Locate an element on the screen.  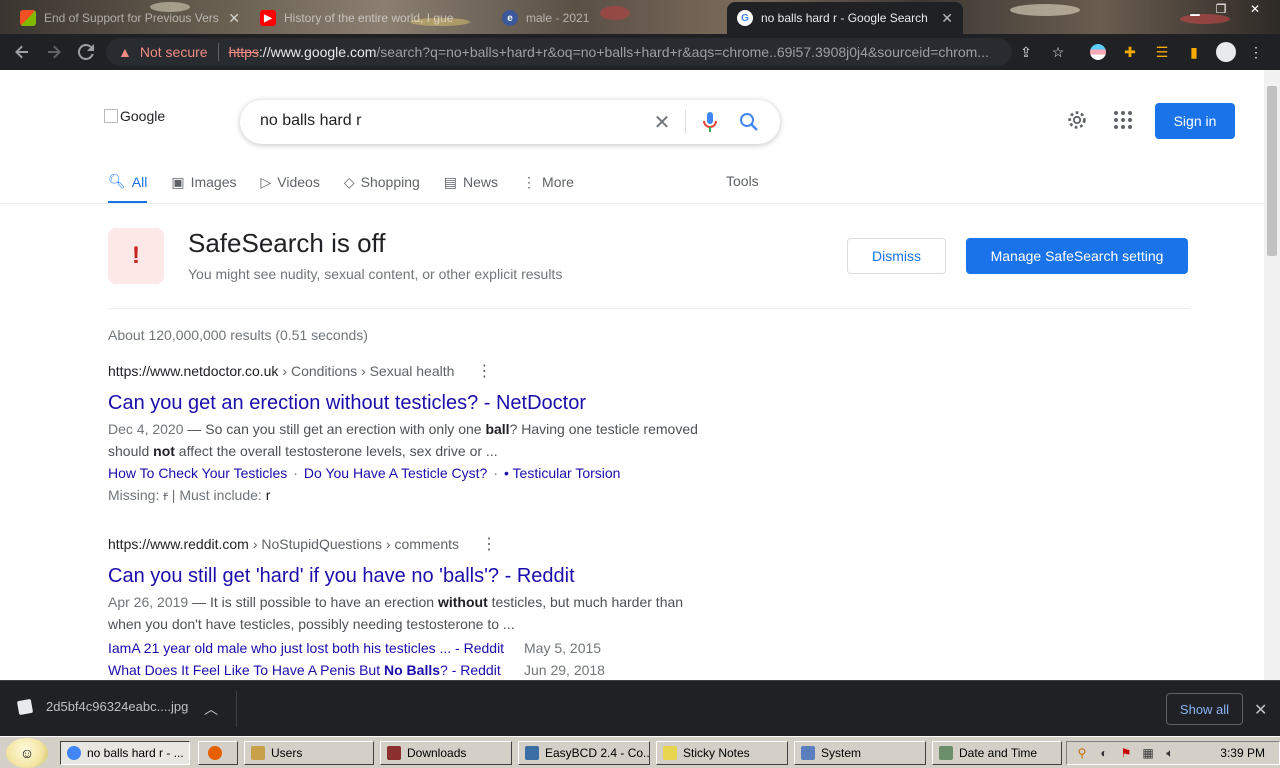
flag-icon: ⚑ is located at coordinates (1126, 753).